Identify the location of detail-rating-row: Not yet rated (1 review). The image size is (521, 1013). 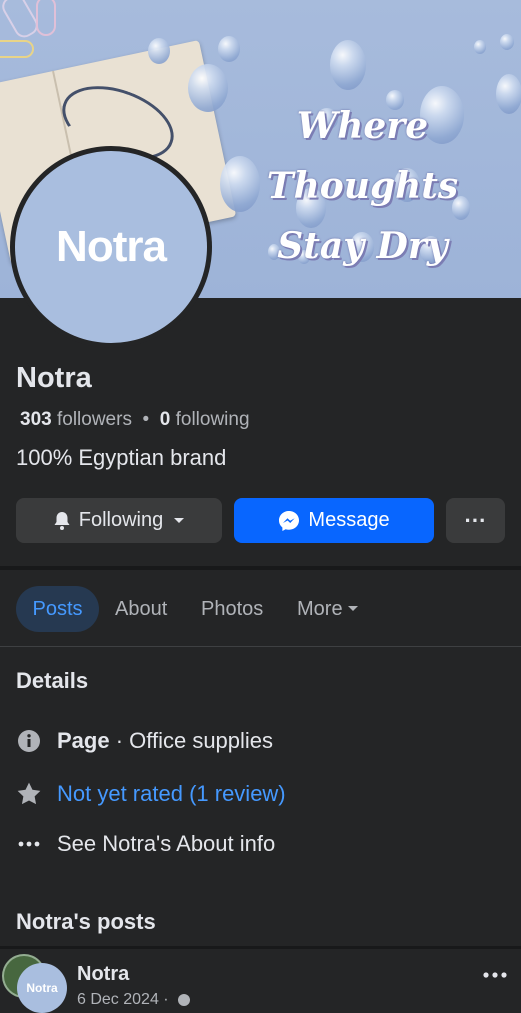
(151, 794).